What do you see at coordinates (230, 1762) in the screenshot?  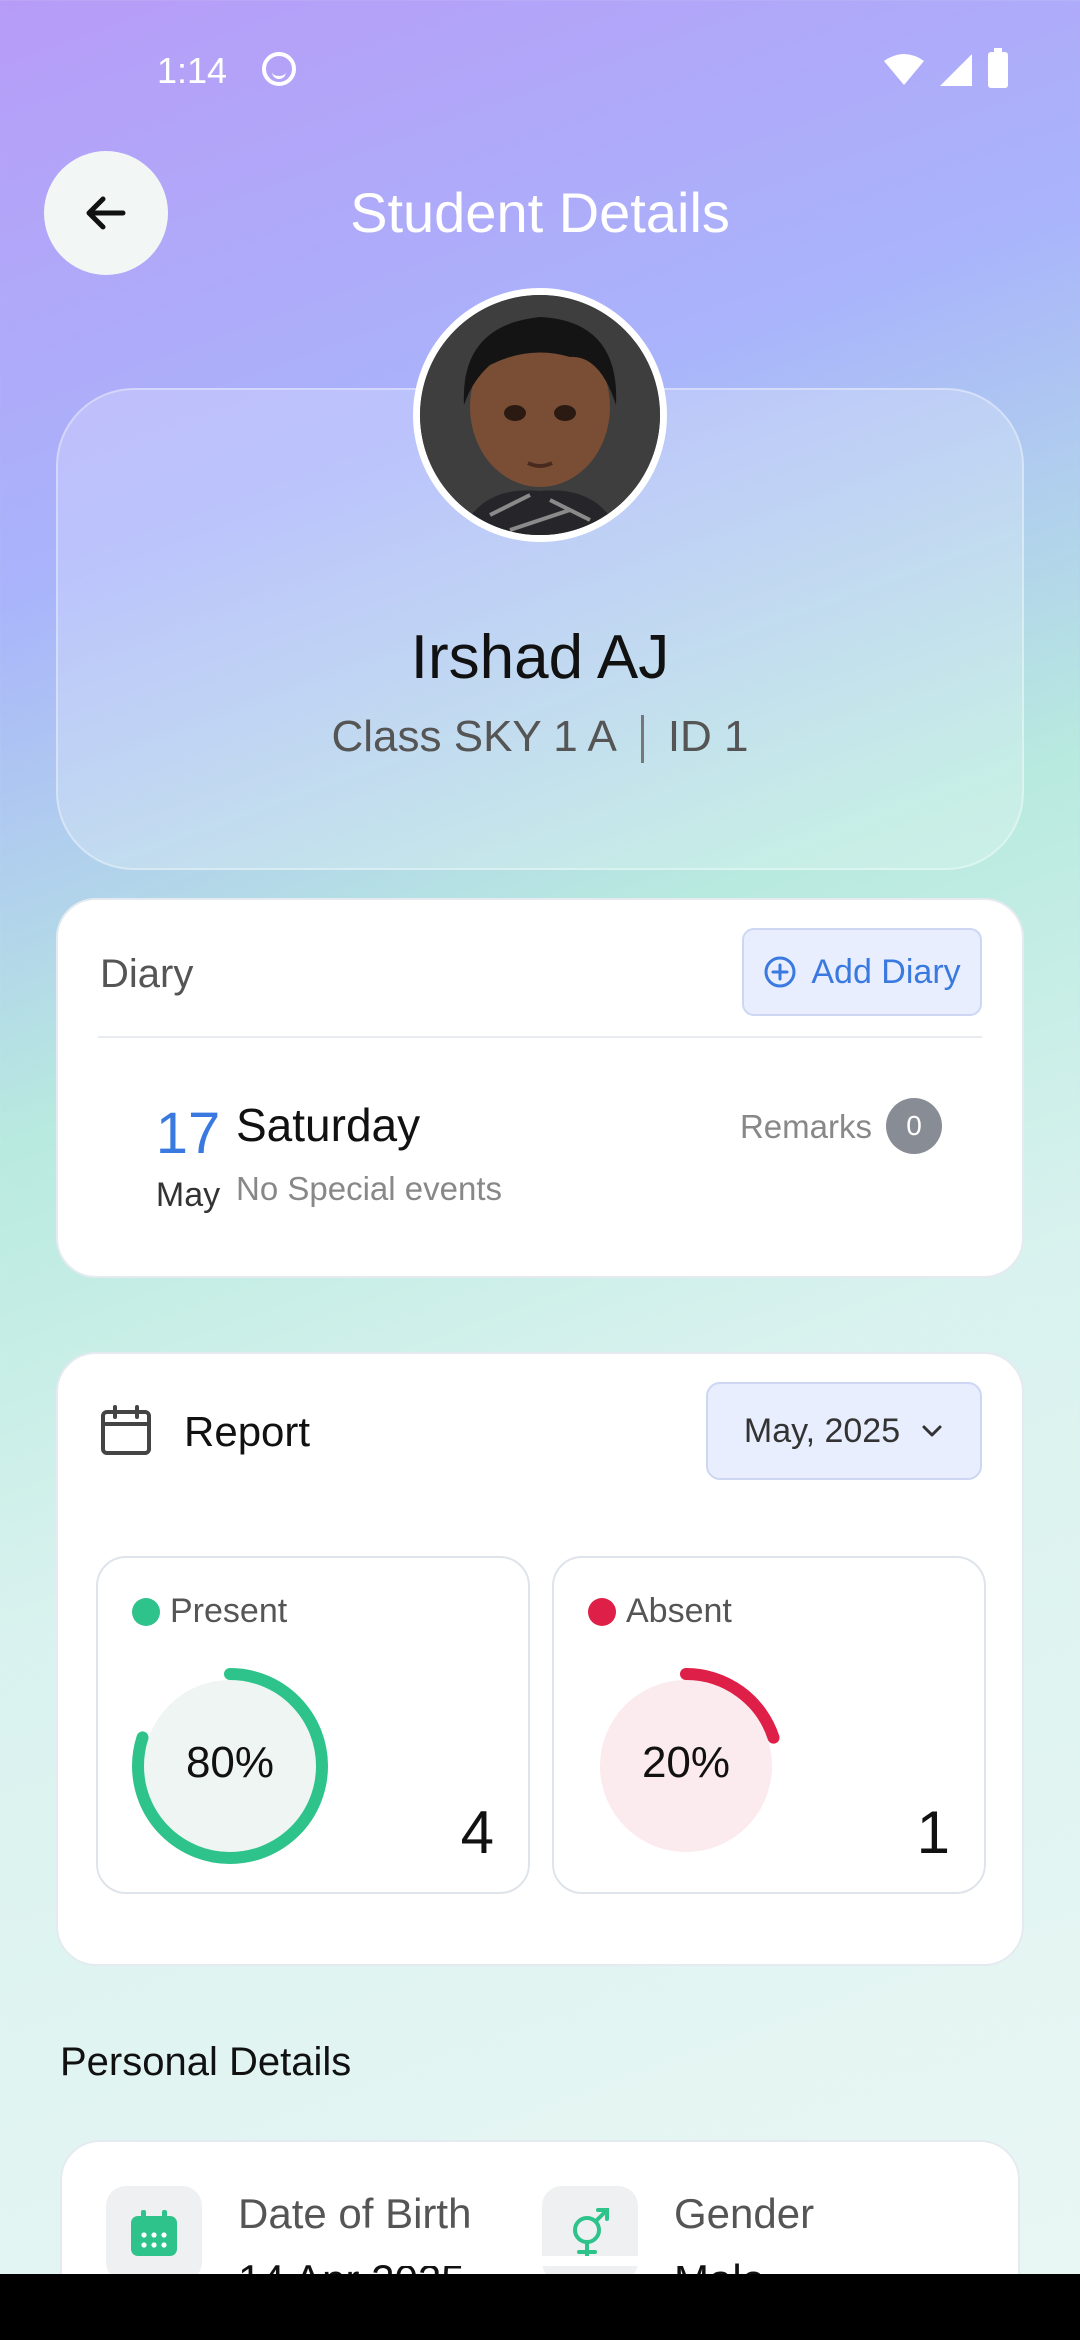 I see `present-percent: 80%` at bounding box center [230, 1762].